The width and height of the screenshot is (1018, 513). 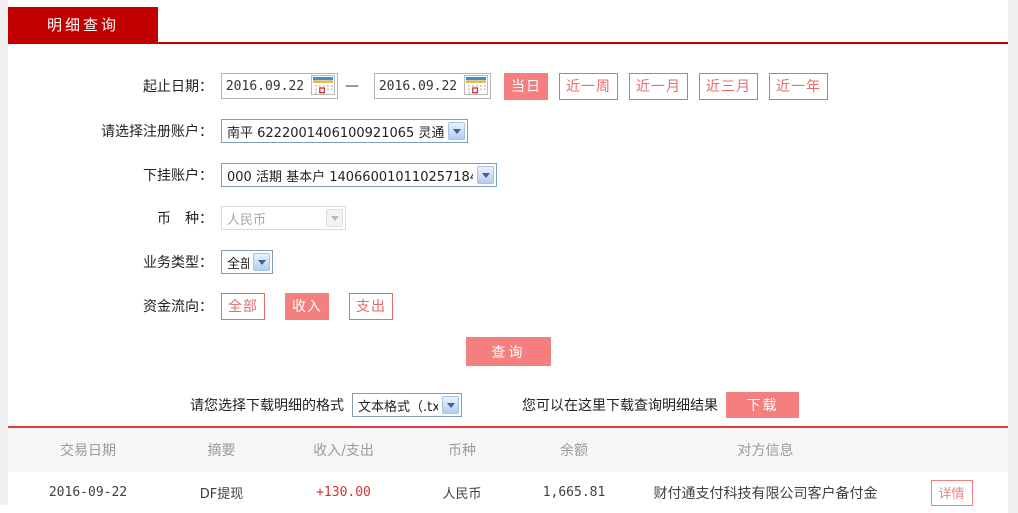 I want to click on sub-account-label: 下挂账户：, so click(x=178, y=176).